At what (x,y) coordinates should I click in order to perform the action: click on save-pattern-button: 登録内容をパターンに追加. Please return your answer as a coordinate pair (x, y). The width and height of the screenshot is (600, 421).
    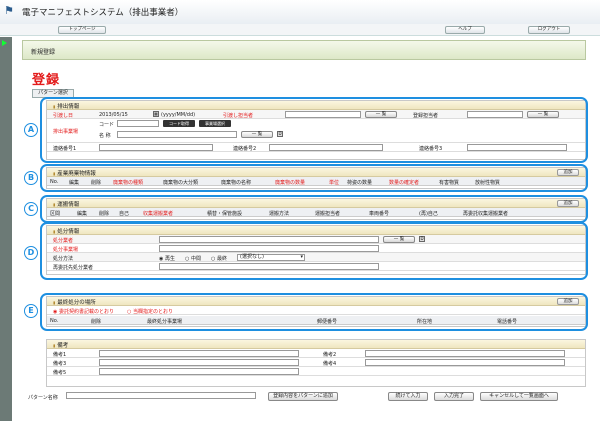
    Looking at the image, I should click on (303, 396).